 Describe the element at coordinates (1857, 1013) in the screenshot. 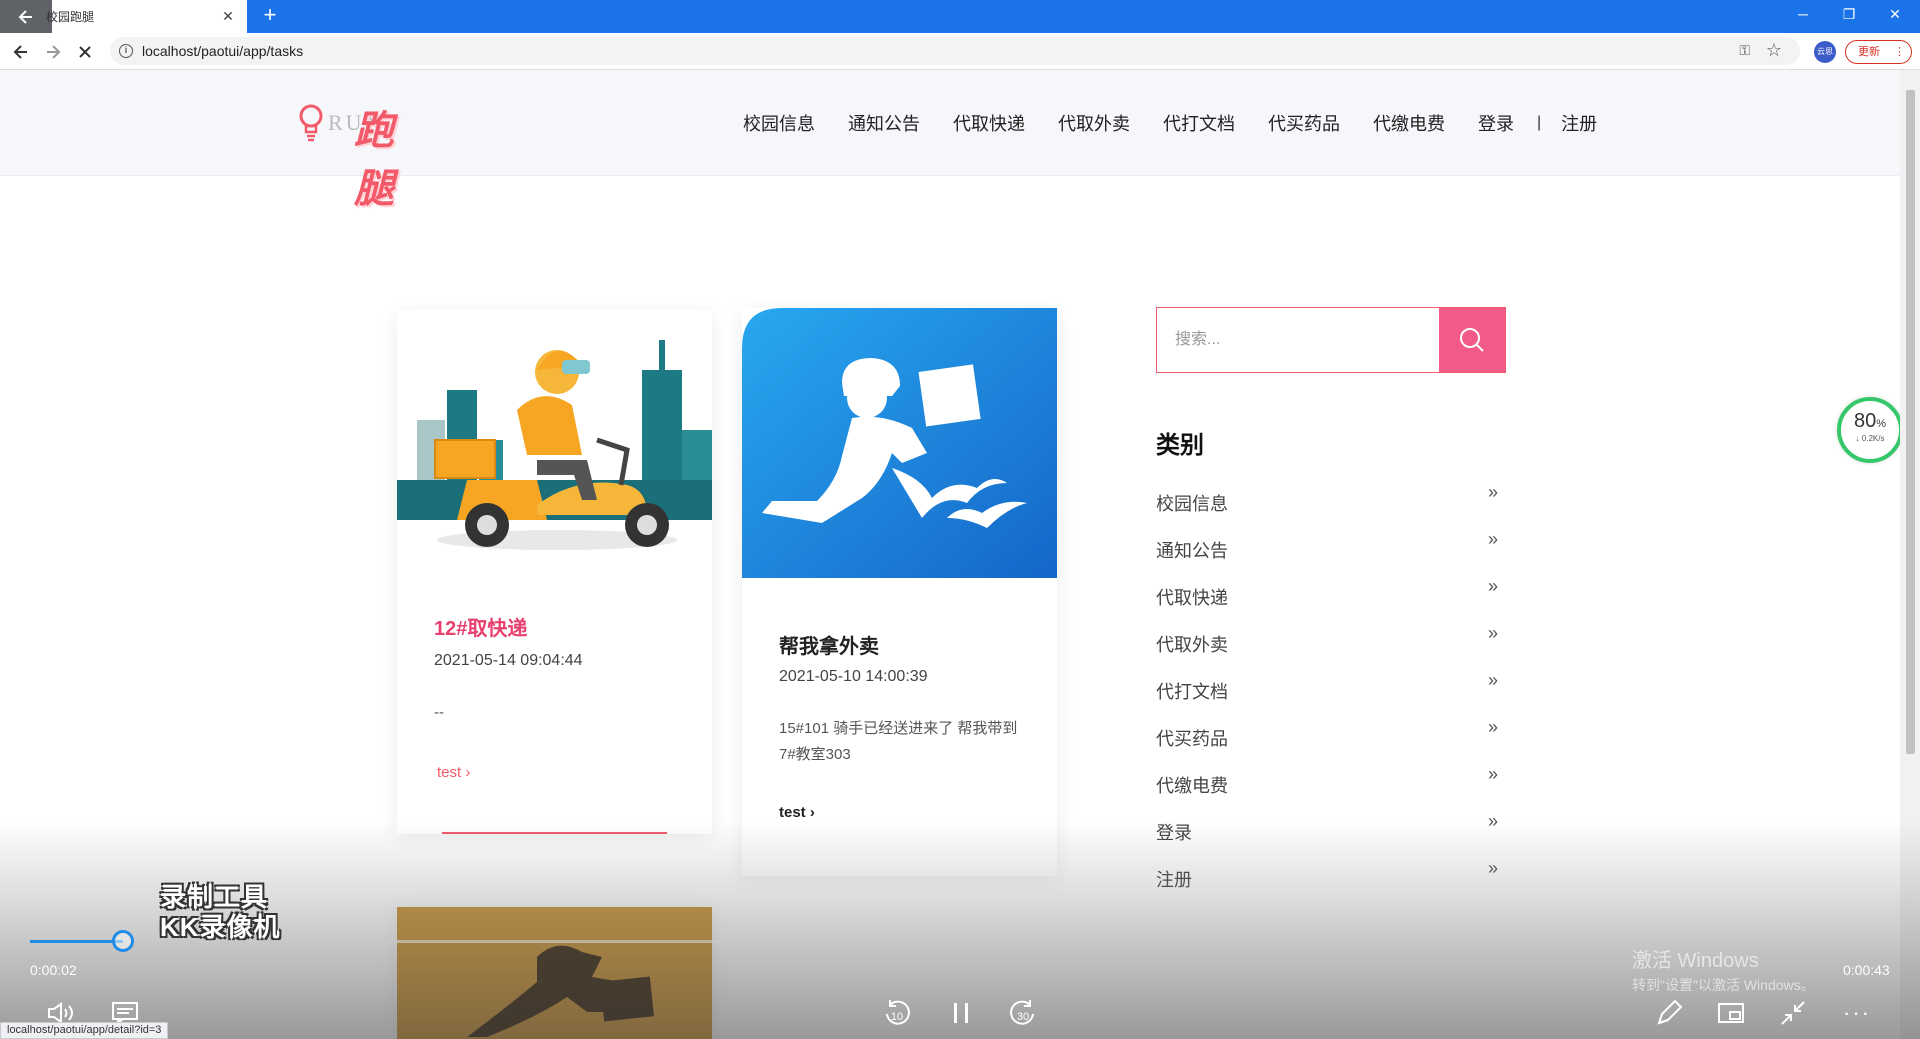

I see `more-options-icon: ···` at that location.